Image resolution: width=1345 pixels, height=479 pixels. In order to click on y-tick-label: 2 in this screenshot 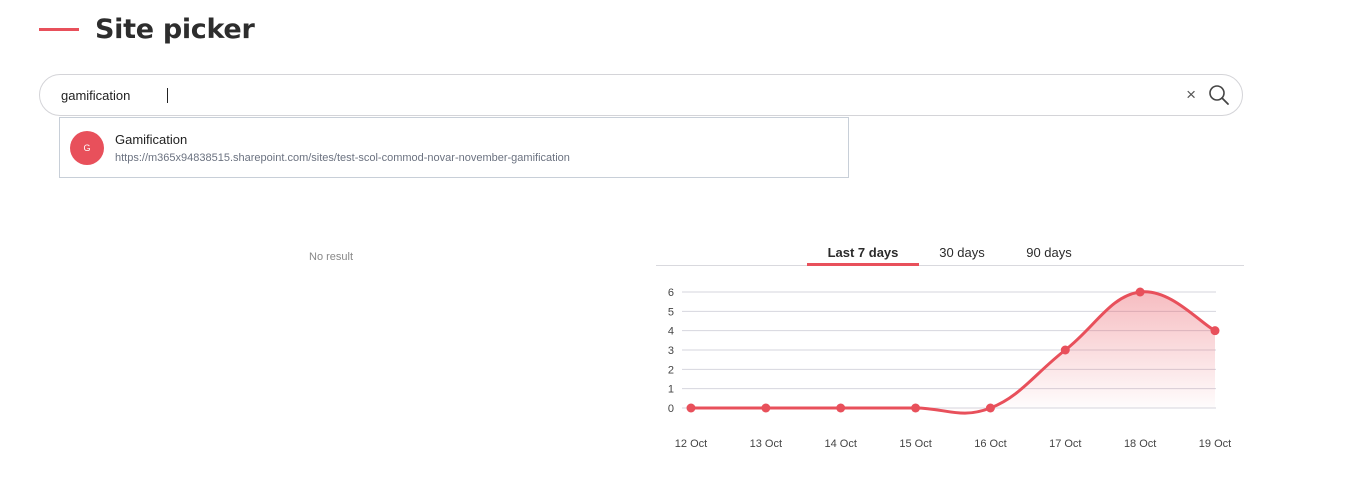, I will do `click(671, 370)`.